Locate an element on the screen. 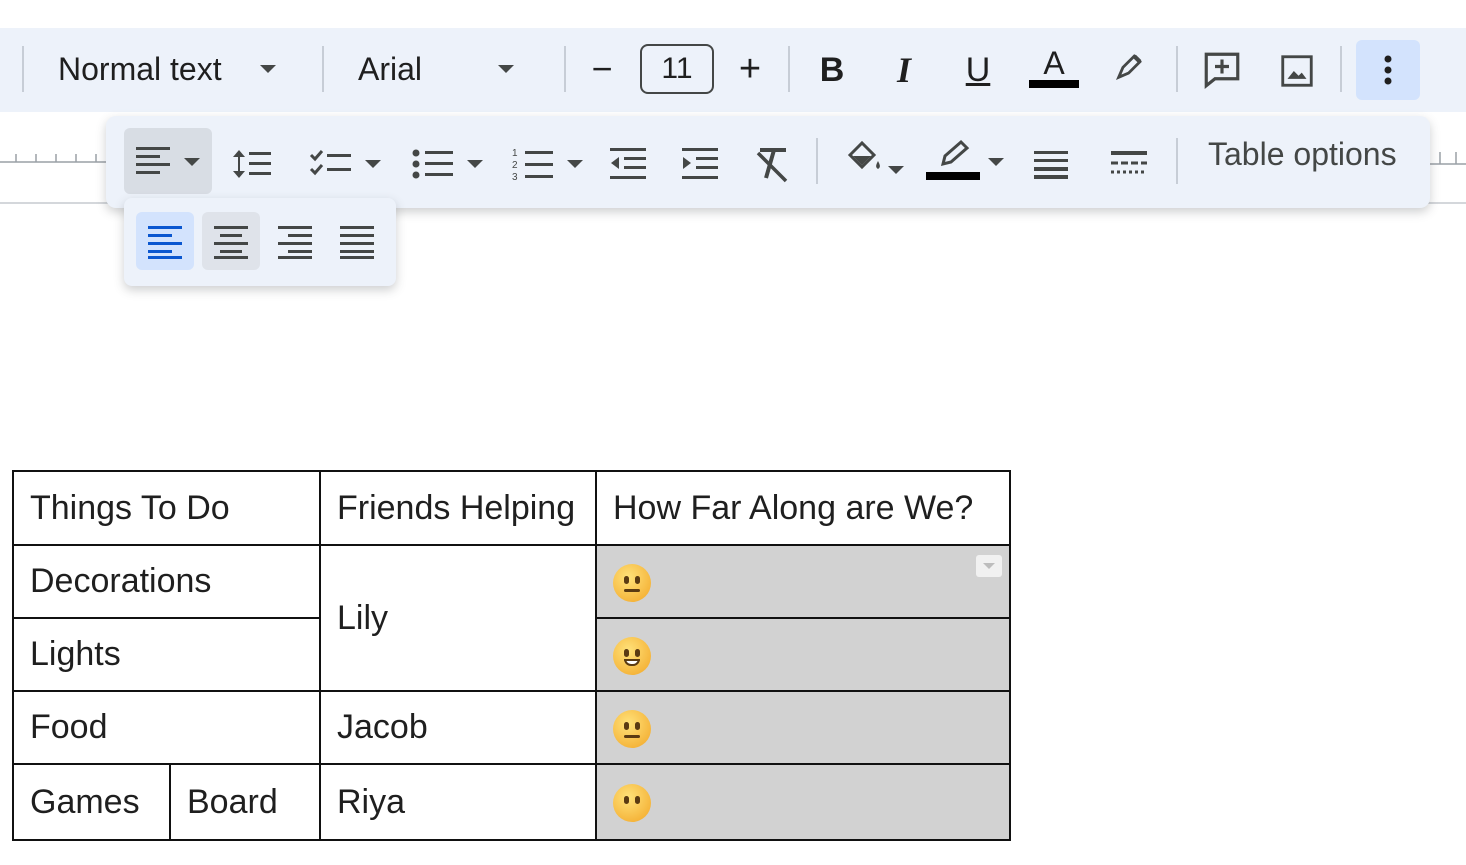 The width and height of the screenshot is (1466, 865). checklist-button is located at coordinates (345, 164).